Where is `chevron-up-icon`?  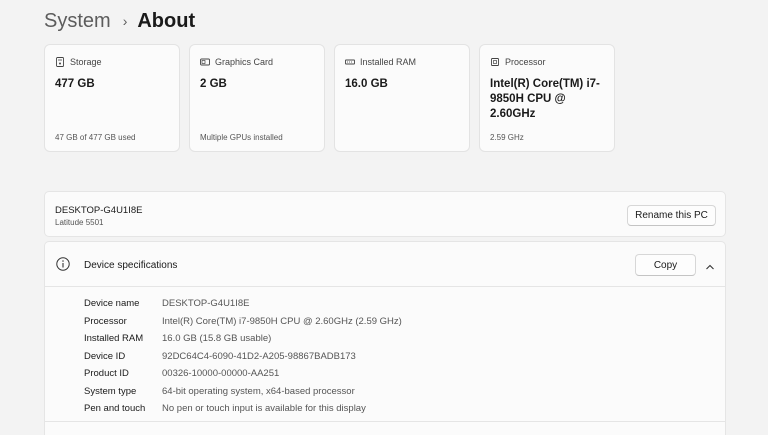
chevron-up-icon is located at coordinates (710, 264).